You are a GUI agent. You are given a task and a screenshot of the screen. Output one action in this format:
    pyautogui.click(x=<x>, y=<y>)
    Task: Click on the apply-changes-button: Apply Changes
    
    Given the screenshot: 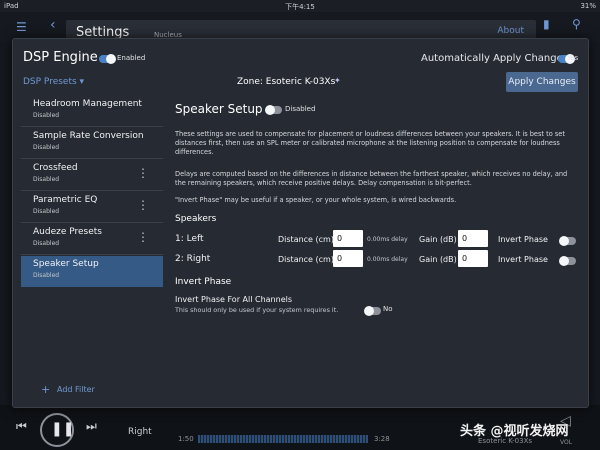 What is the action you would take?
    pyautogui.click(x=542, y=82)
    